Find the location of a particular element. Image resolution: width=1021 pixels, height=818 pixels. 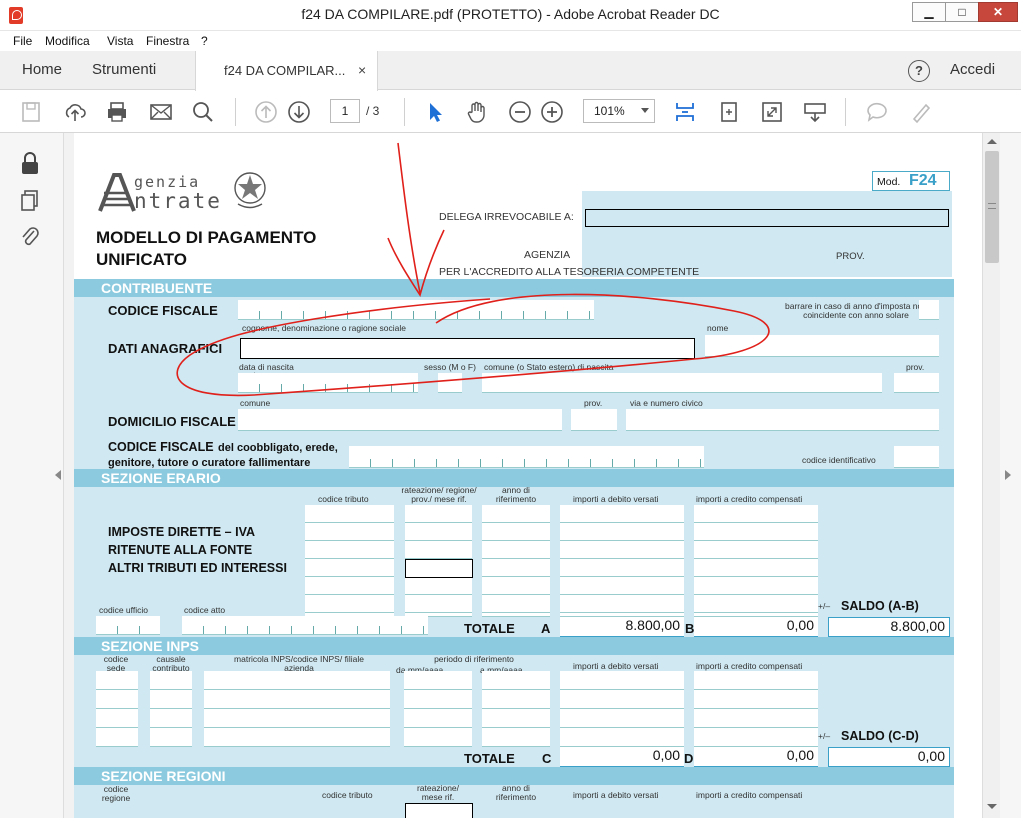

comune-label: comune is located at coordinates (255, 403).